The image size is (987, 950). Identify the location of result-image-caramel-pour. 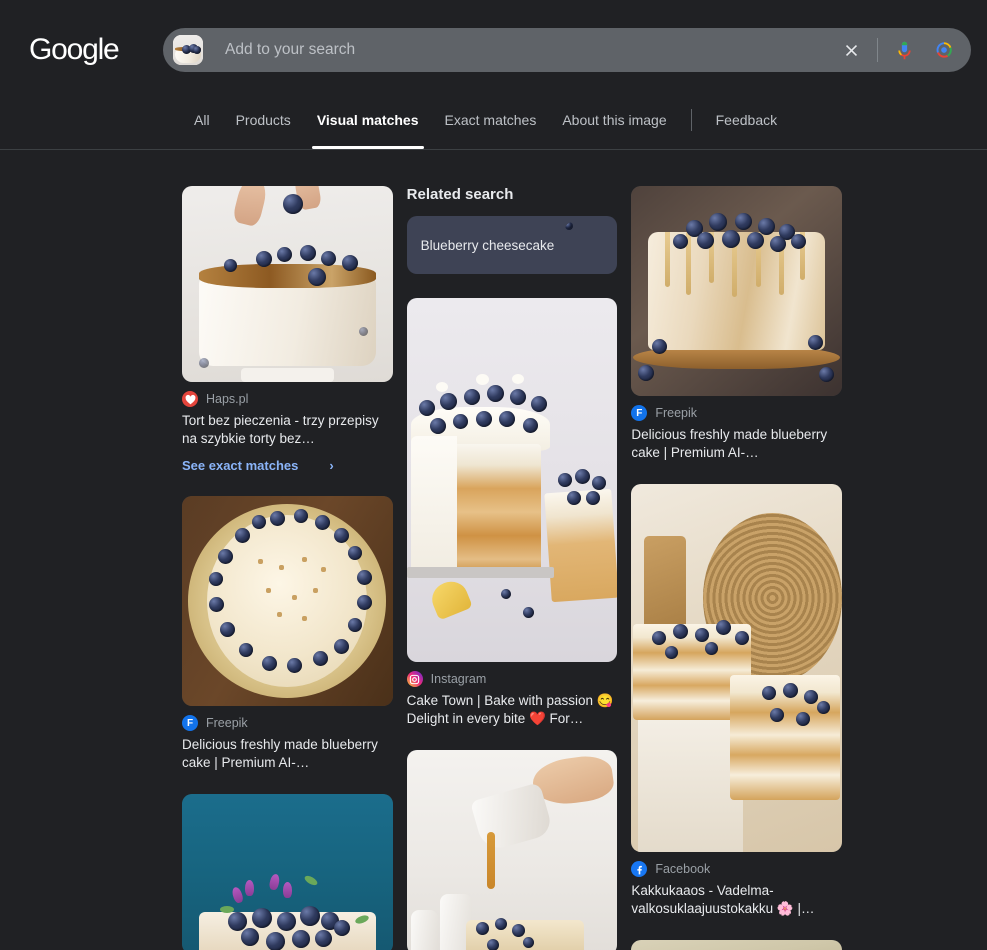
(512, 850).